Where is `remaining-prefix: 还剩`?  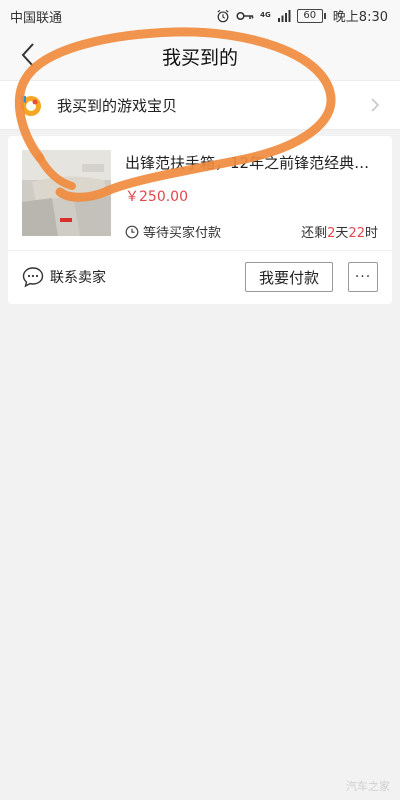
remaining-prefix: 还剩 is located at coordinates (314, 233).